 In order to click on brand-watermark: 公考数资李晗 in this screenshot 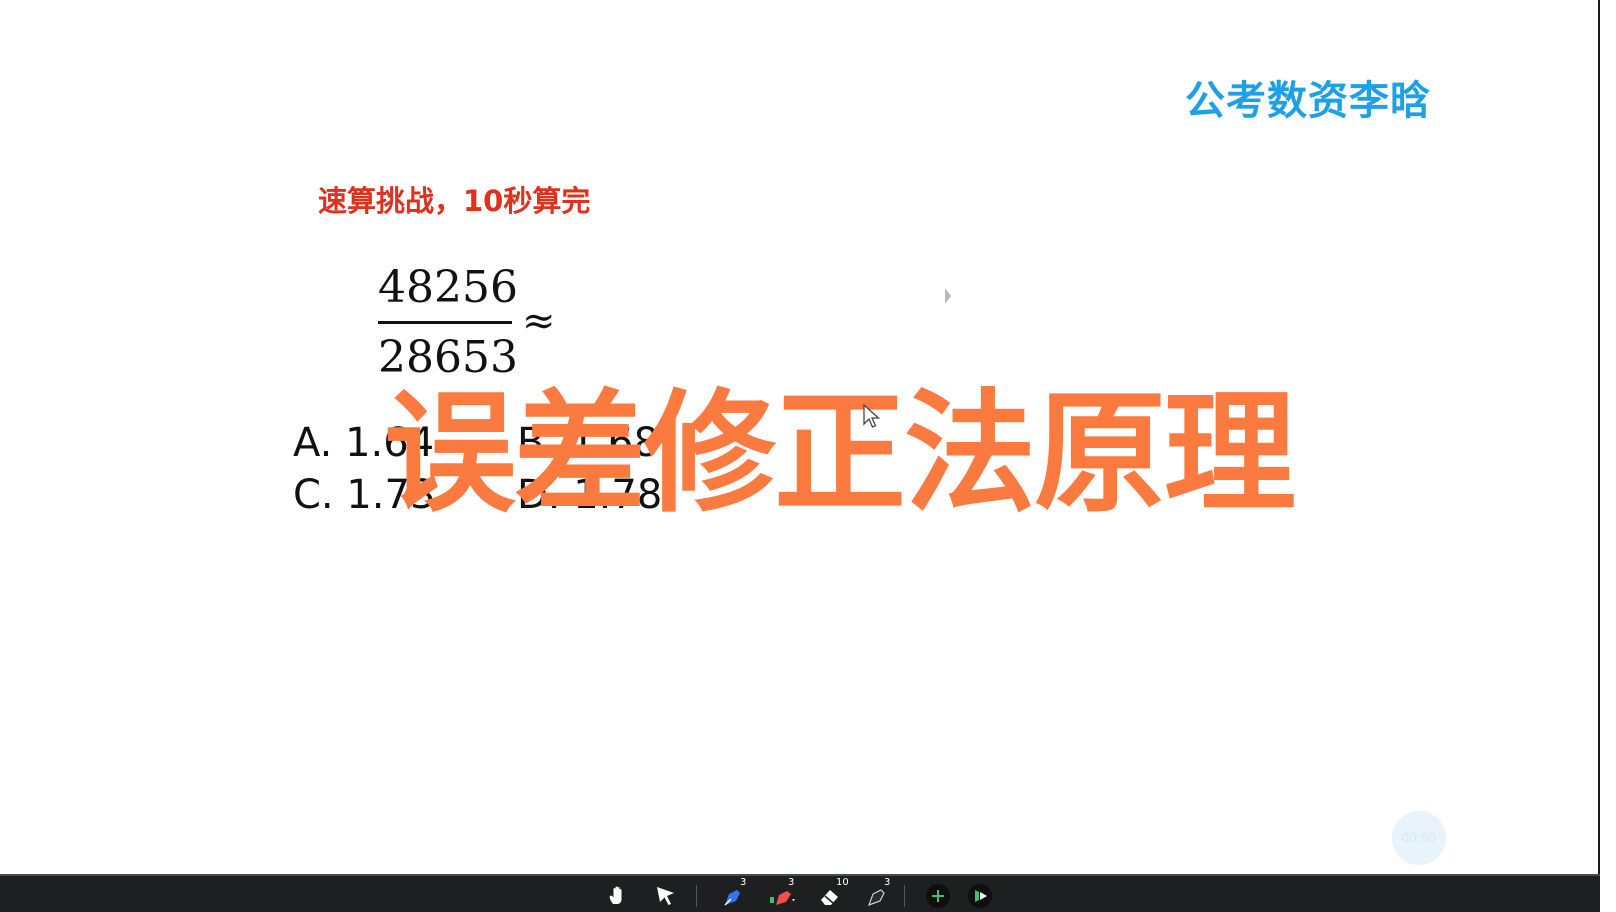, I will do `click(1308, 101)`.